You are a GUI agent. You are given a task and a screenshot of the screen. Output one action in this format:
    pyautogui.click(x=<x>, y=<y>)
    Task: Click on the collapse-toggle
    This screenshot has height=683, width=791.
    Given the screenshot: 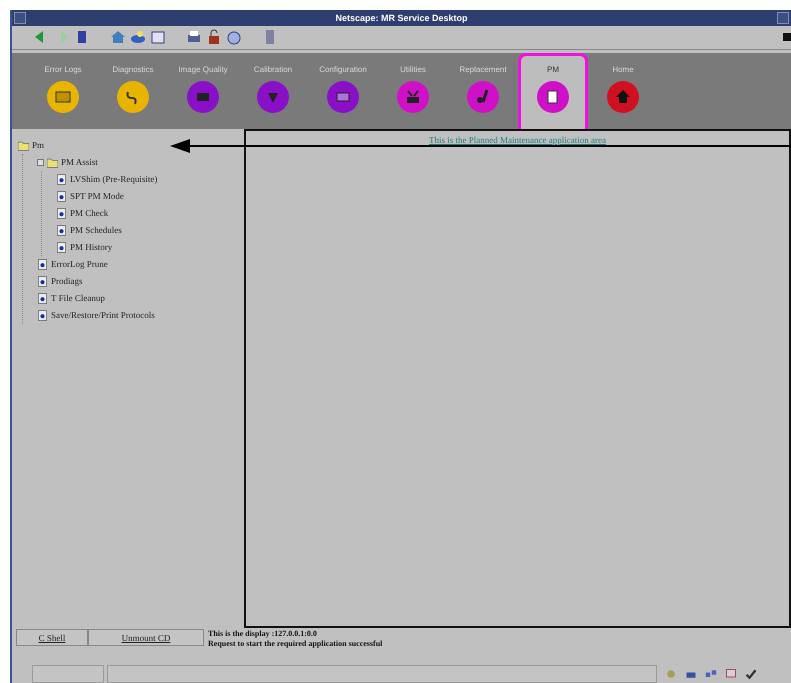 What is the action you would take?
    pyautogui.click(x=40, y=162)
    